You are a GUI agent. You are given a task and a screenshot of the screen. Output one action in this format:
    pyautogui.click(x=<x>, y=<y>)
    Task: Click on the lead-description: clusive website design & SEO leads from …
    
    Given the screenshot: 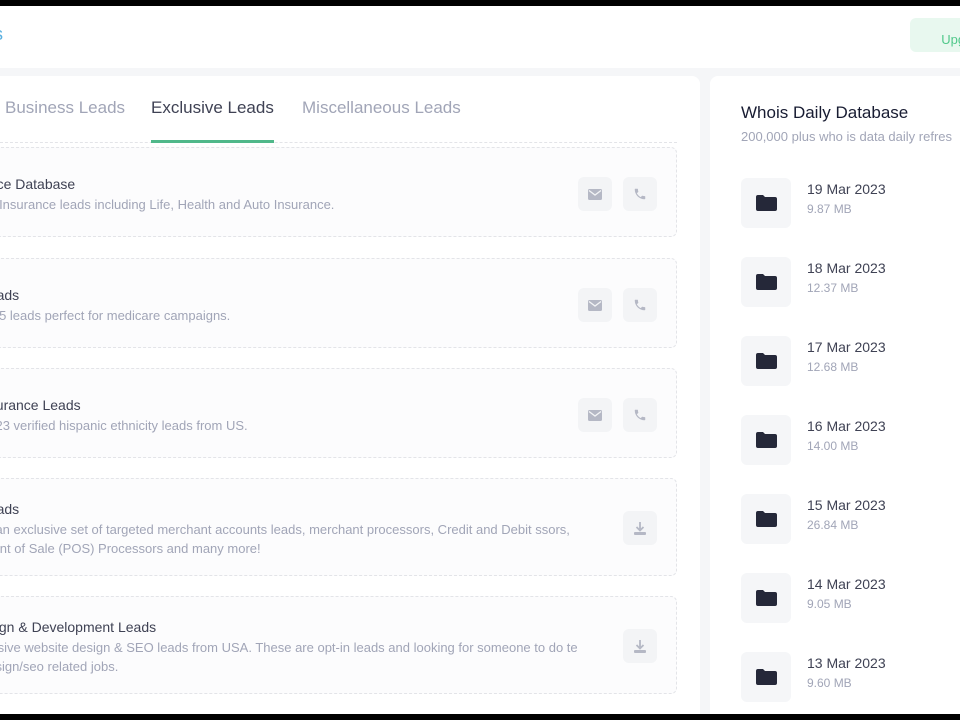 What is the action you would take?
    pyautogui.click(x=289, y=657)
    